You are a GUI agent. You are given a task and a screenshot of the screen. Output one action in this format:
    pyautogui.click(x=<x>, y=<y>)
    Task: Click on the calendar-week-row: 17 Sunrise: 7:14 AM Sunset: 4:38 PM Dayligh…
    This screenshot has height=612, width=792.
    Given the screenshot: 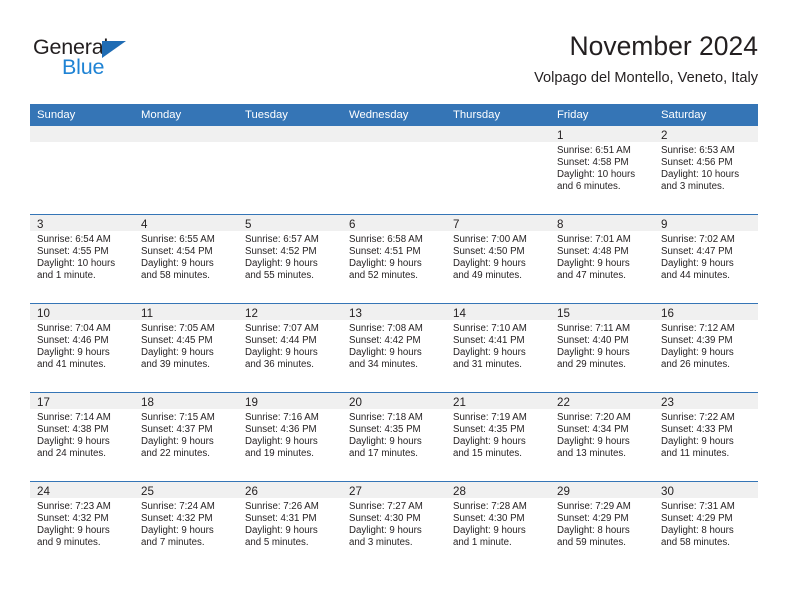 What is the action you would take?
    pyautogui.click(x=394, y=436)
    